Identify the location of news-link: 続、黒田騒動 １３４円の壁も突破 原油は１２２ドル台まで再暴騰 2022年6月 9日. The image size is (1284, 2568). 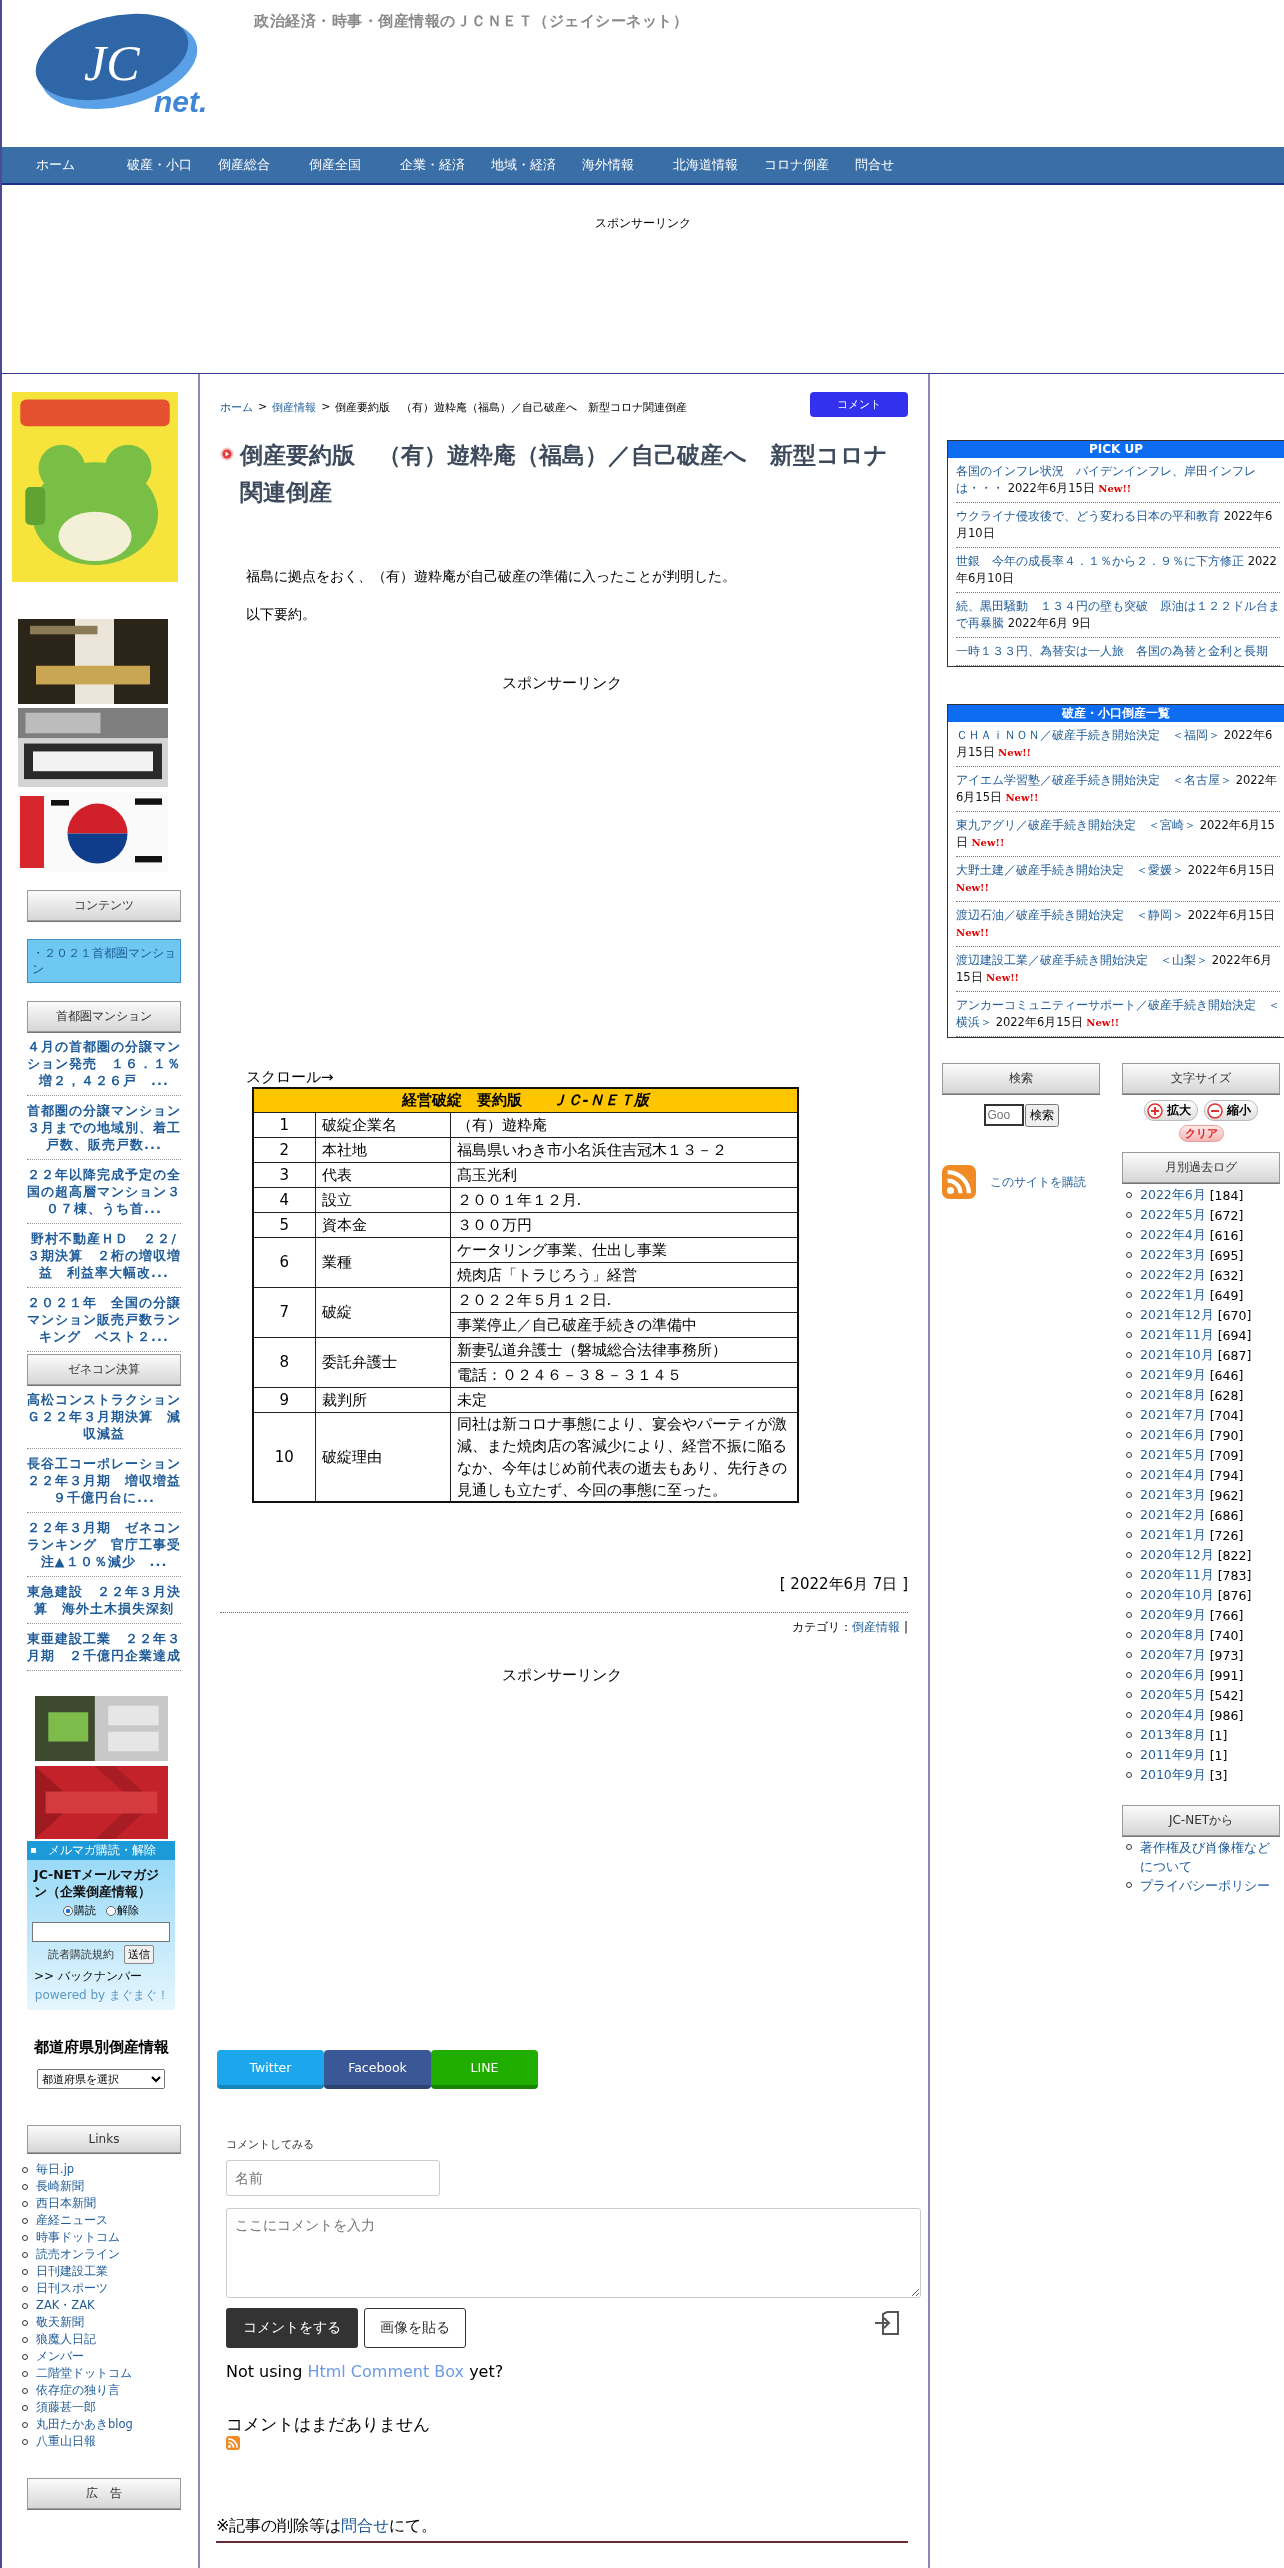
(1118, 615).